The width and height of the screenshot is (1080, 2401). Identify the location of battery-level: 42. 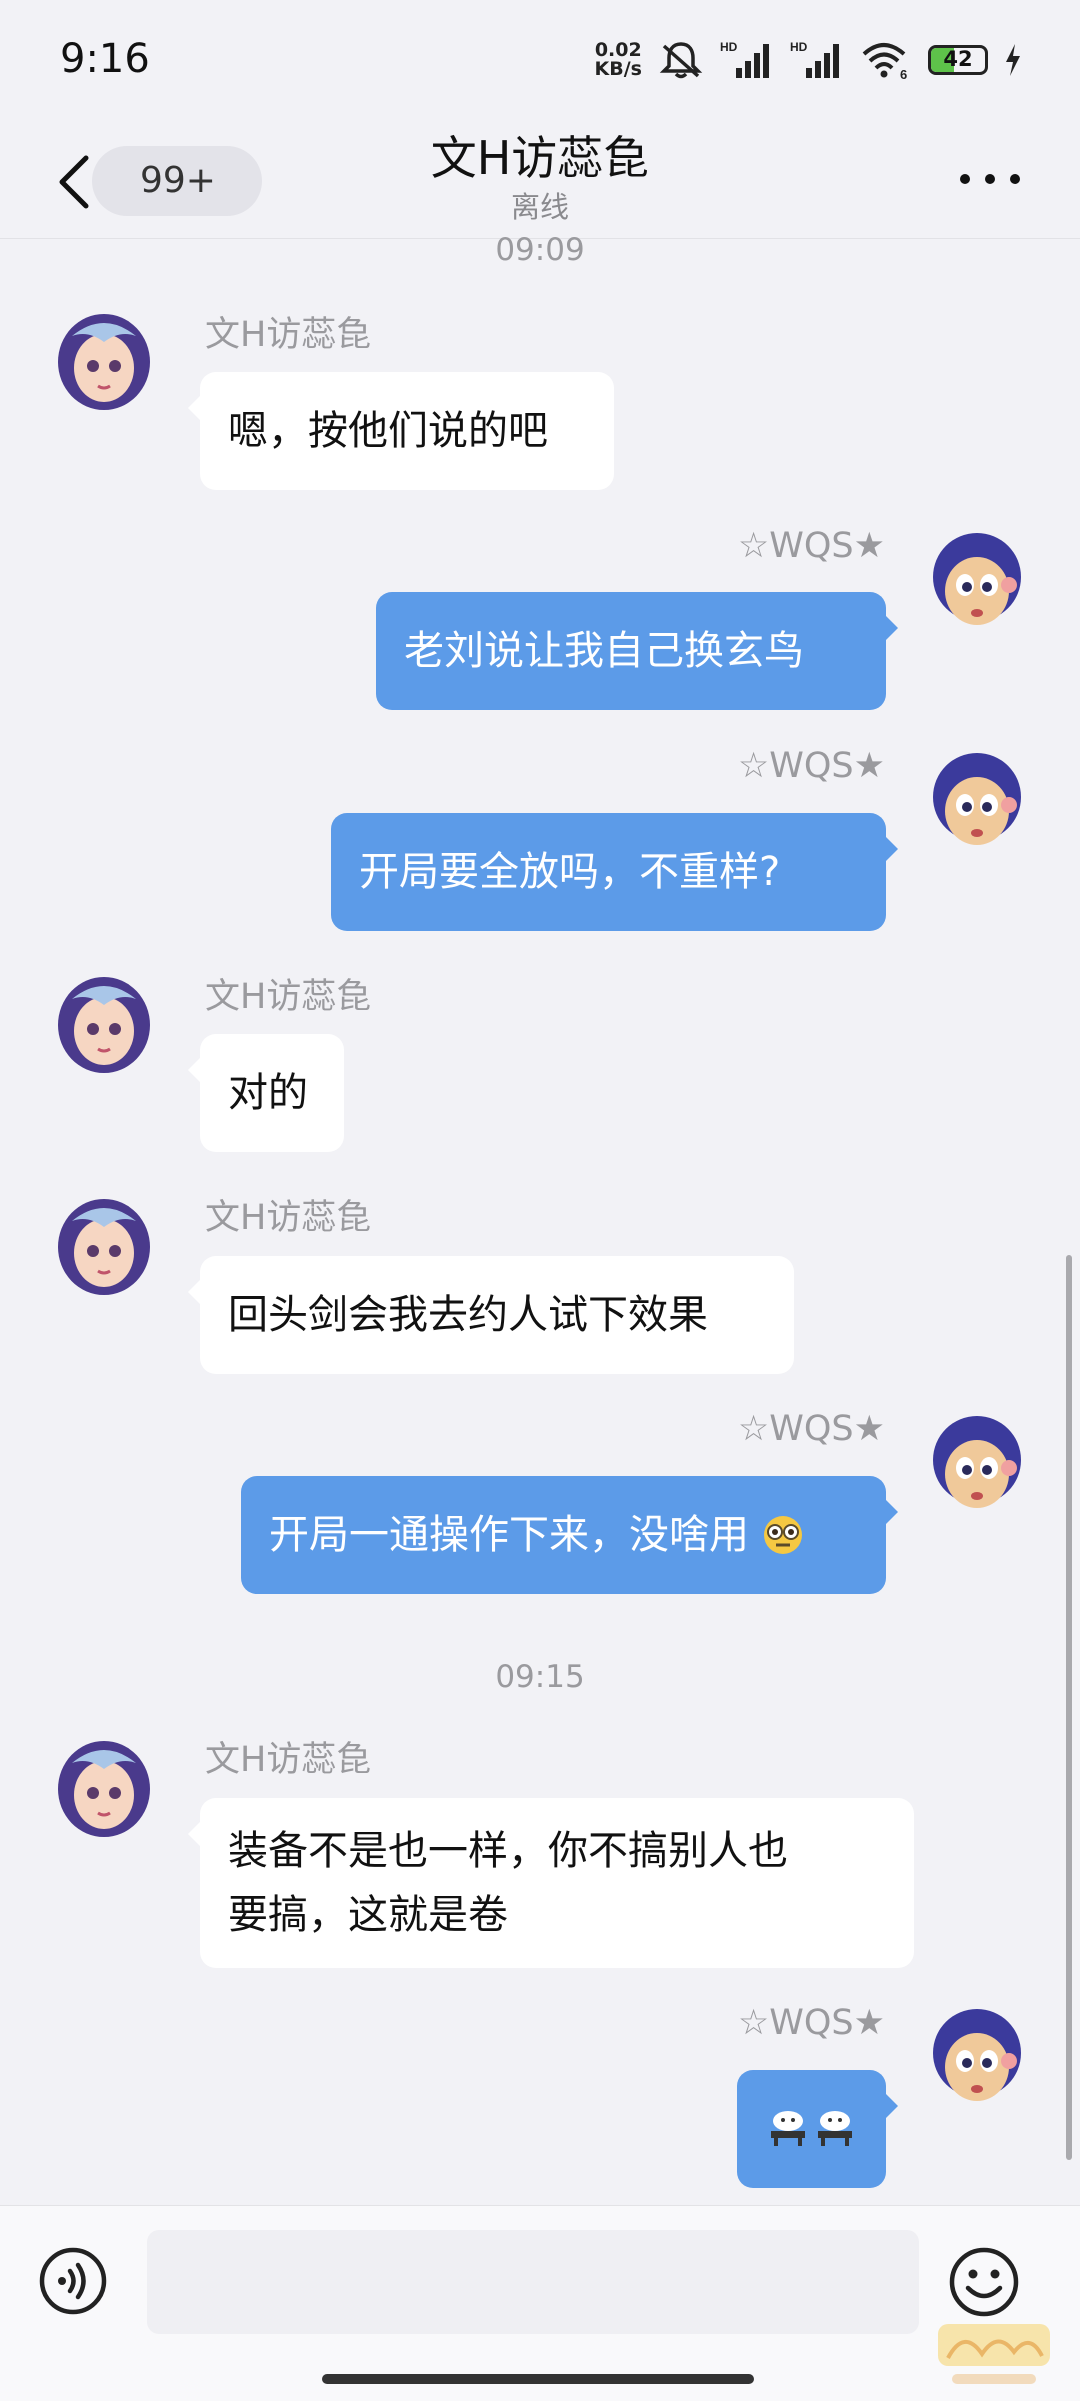
(958, 59).